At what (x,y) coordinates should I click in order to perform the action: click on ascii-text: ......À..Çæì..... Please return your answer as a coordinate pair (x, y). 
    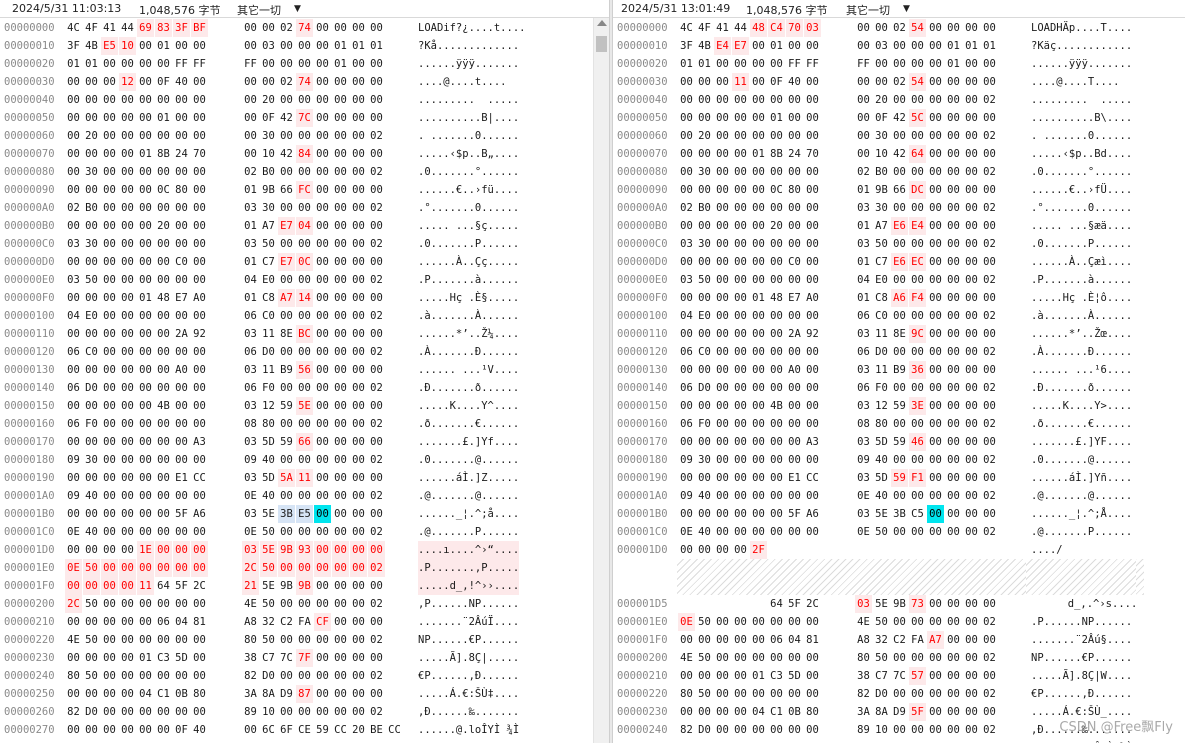
    Looking at the image, I should click on (1081, 262).